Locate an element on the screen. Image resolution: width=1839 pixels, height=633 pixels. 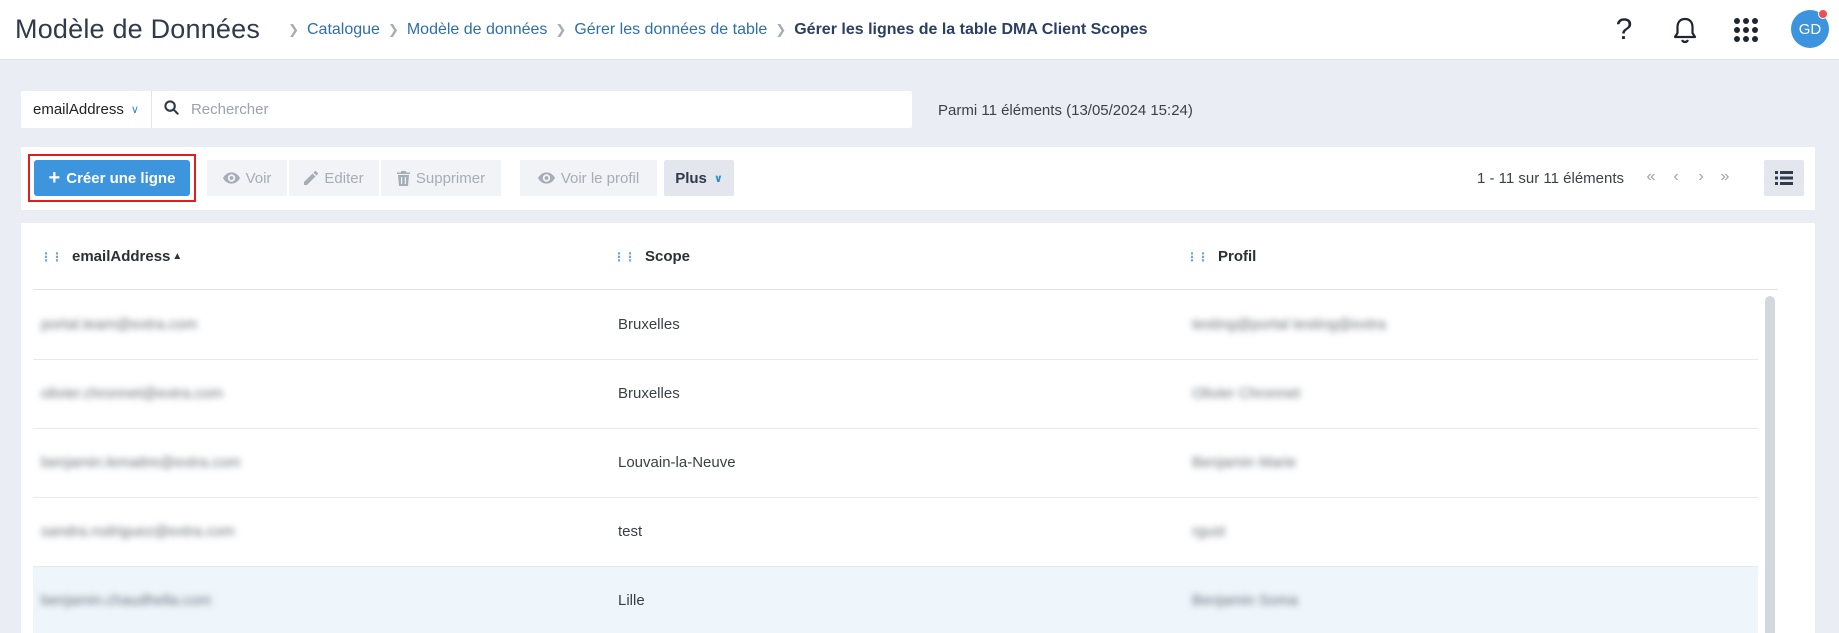
create-row-button: + Créer une ligne is located at coordinates (112, 178).